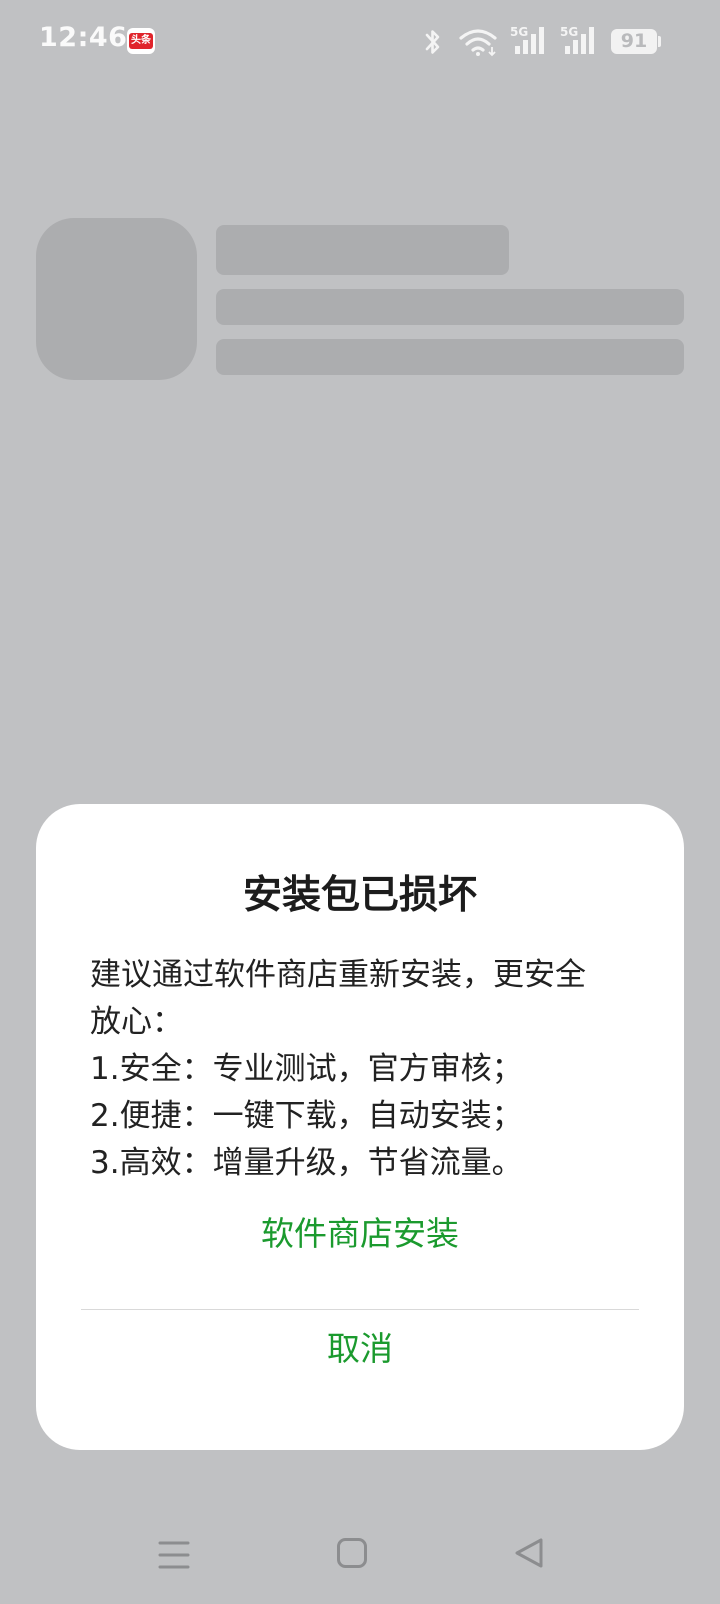 This screenshot has width=720, height=1604. Describe the element at coordinates (174, 1555) in the screenshot. I see `menu-icon` at that location.